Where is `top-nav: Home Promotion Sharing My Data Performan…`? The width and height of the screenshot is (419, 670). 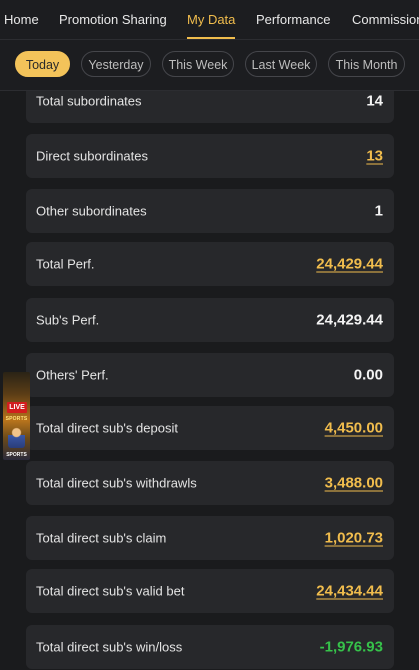 top-nav: Home Promotion Sharing My Data Performan… is located at coordinates (209, 20).